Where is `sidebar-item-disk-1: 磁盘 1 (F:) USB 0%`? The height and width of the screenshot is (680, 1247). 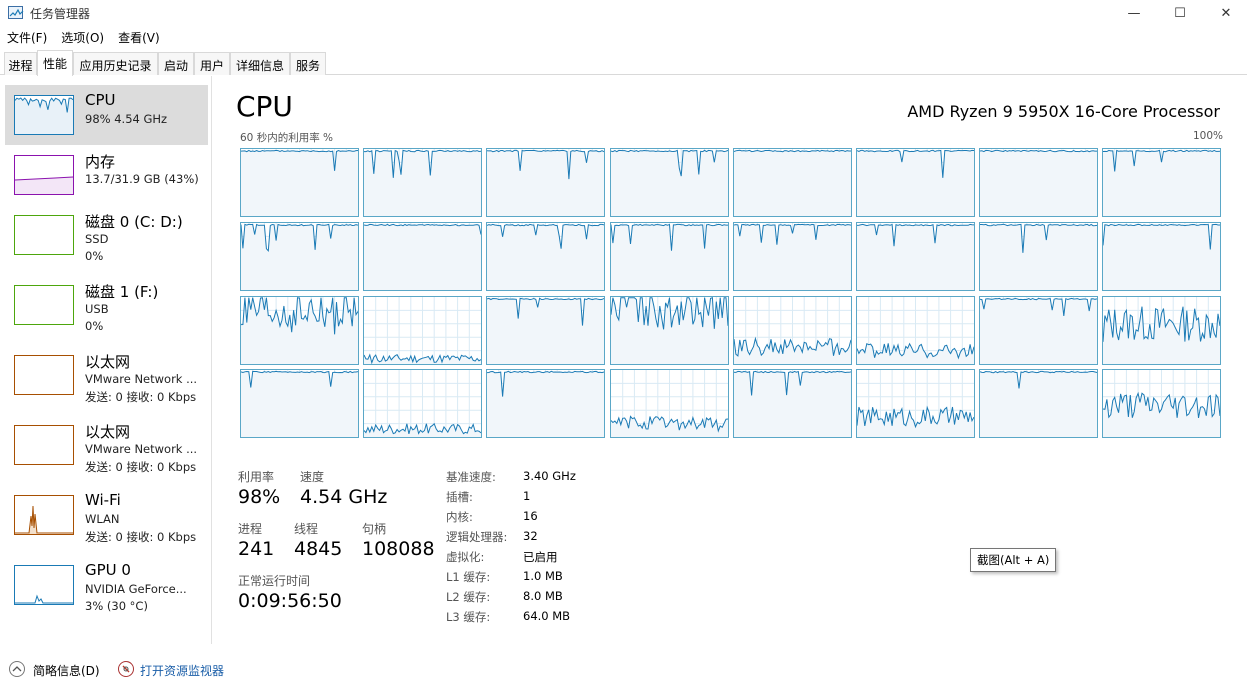 sidebar-item-disk-1: 磁盘 1 (F:) USB 0% is located at coordinates (106, 305).